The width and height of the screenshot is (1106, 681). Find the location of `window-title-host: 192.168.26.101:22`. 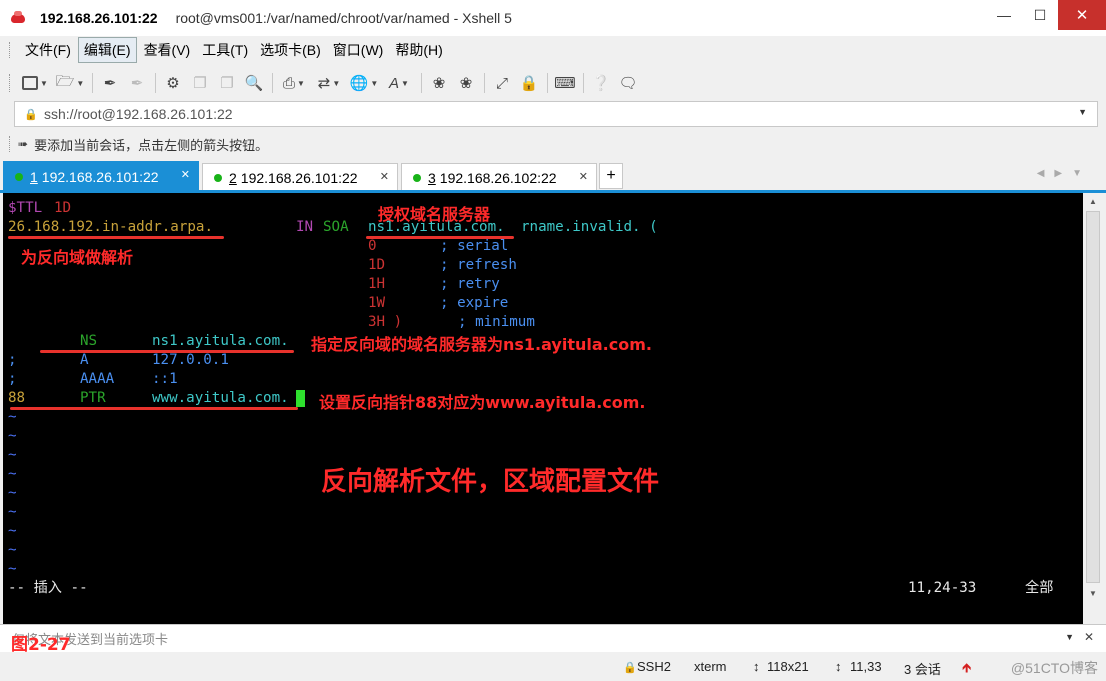

window-title-host: 192.168.26.101:22 is located at coordinates (99, 18).